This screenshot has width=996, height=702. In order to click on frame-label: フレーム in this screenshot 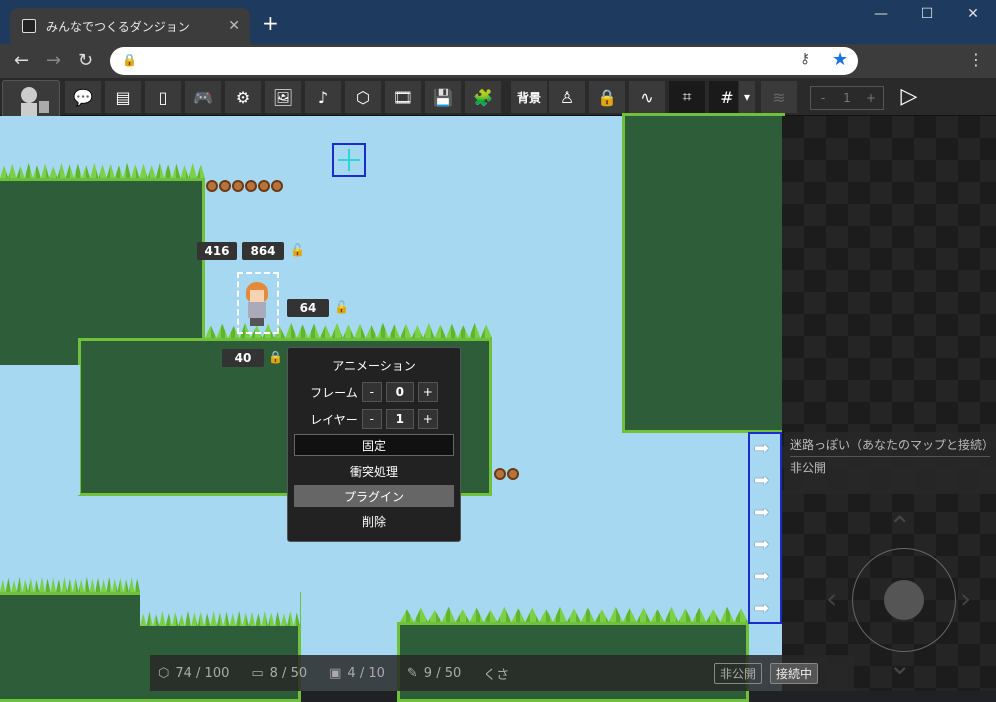, I will do `click(334, 392)`.